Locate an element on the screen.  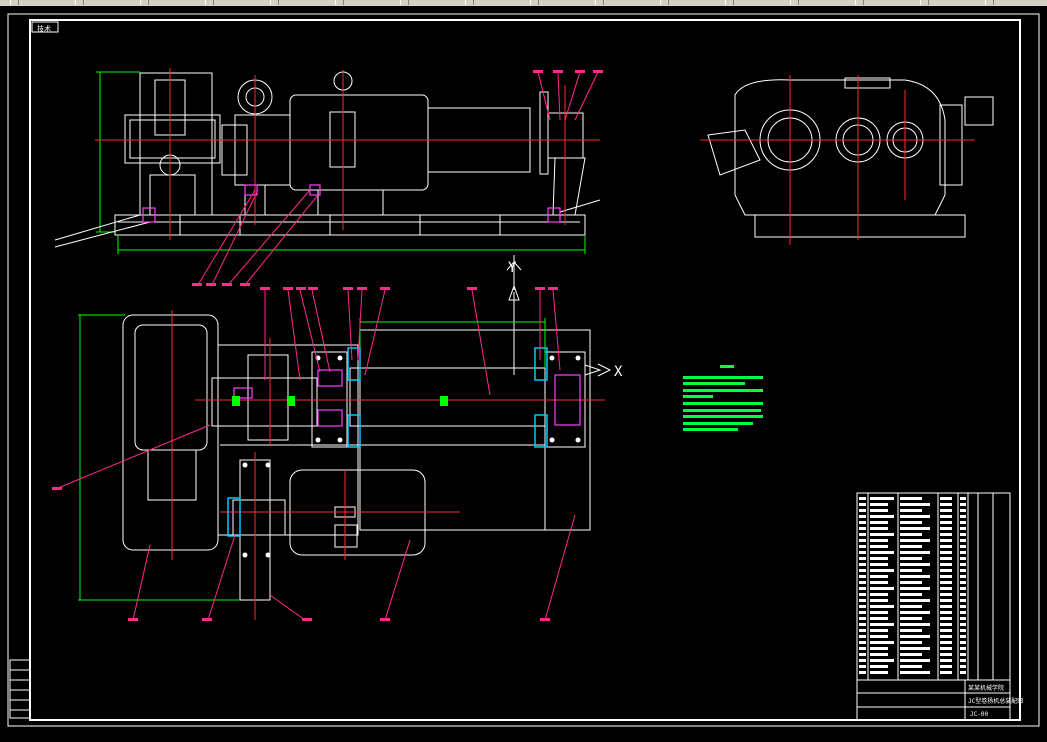
front-view-balloons is located at coordinates (397, 178).